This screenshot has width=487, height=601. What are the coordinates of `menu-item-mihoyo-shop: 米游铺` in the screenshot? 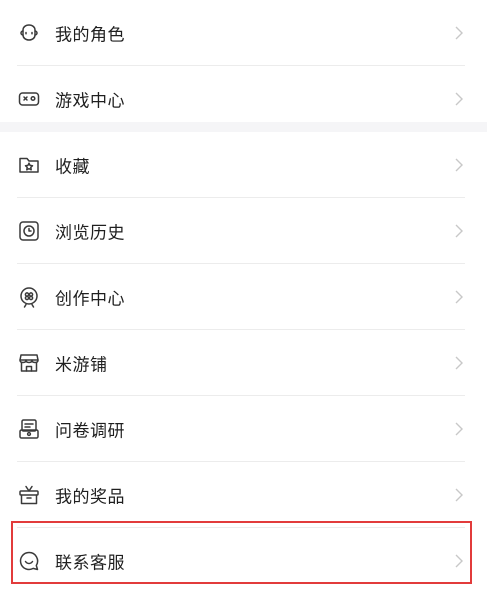 It's located at (243, 363).